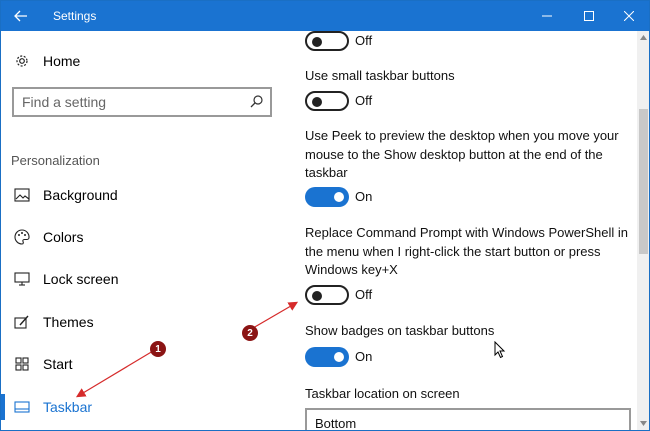 Image resolution: width=650 pixels, height=431 pixels. Describe the element at coordinates (22, 279) in the screenshot. I see `monitor-icon` at that location.